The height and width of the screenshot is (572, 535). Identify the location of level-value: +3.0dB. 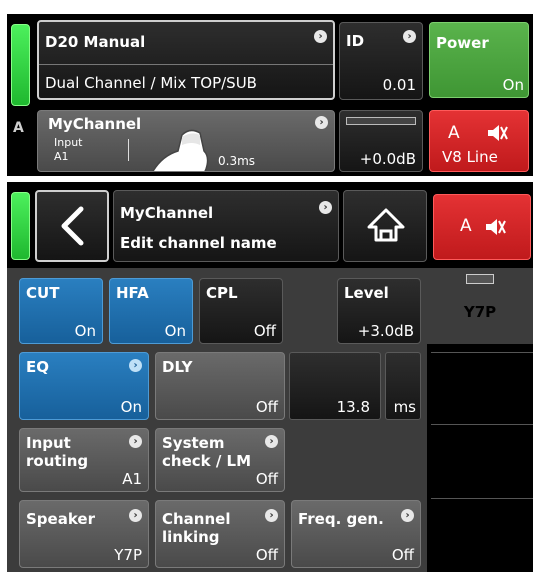
(385, 331).